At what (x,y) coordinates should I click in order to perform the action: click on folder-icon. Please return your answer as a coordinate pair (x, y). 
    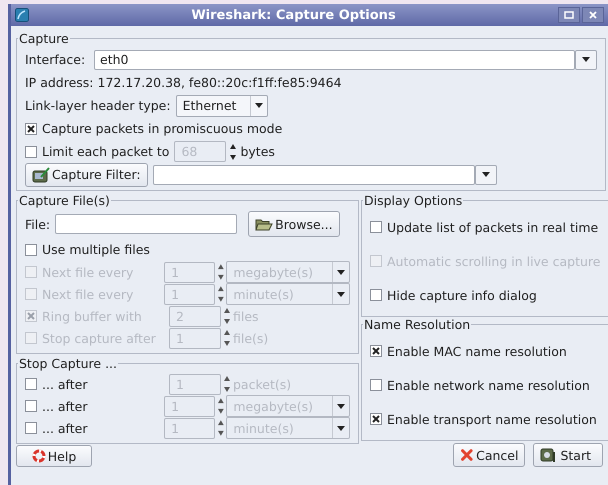
    Looking at the image, I should click on (264, 224).